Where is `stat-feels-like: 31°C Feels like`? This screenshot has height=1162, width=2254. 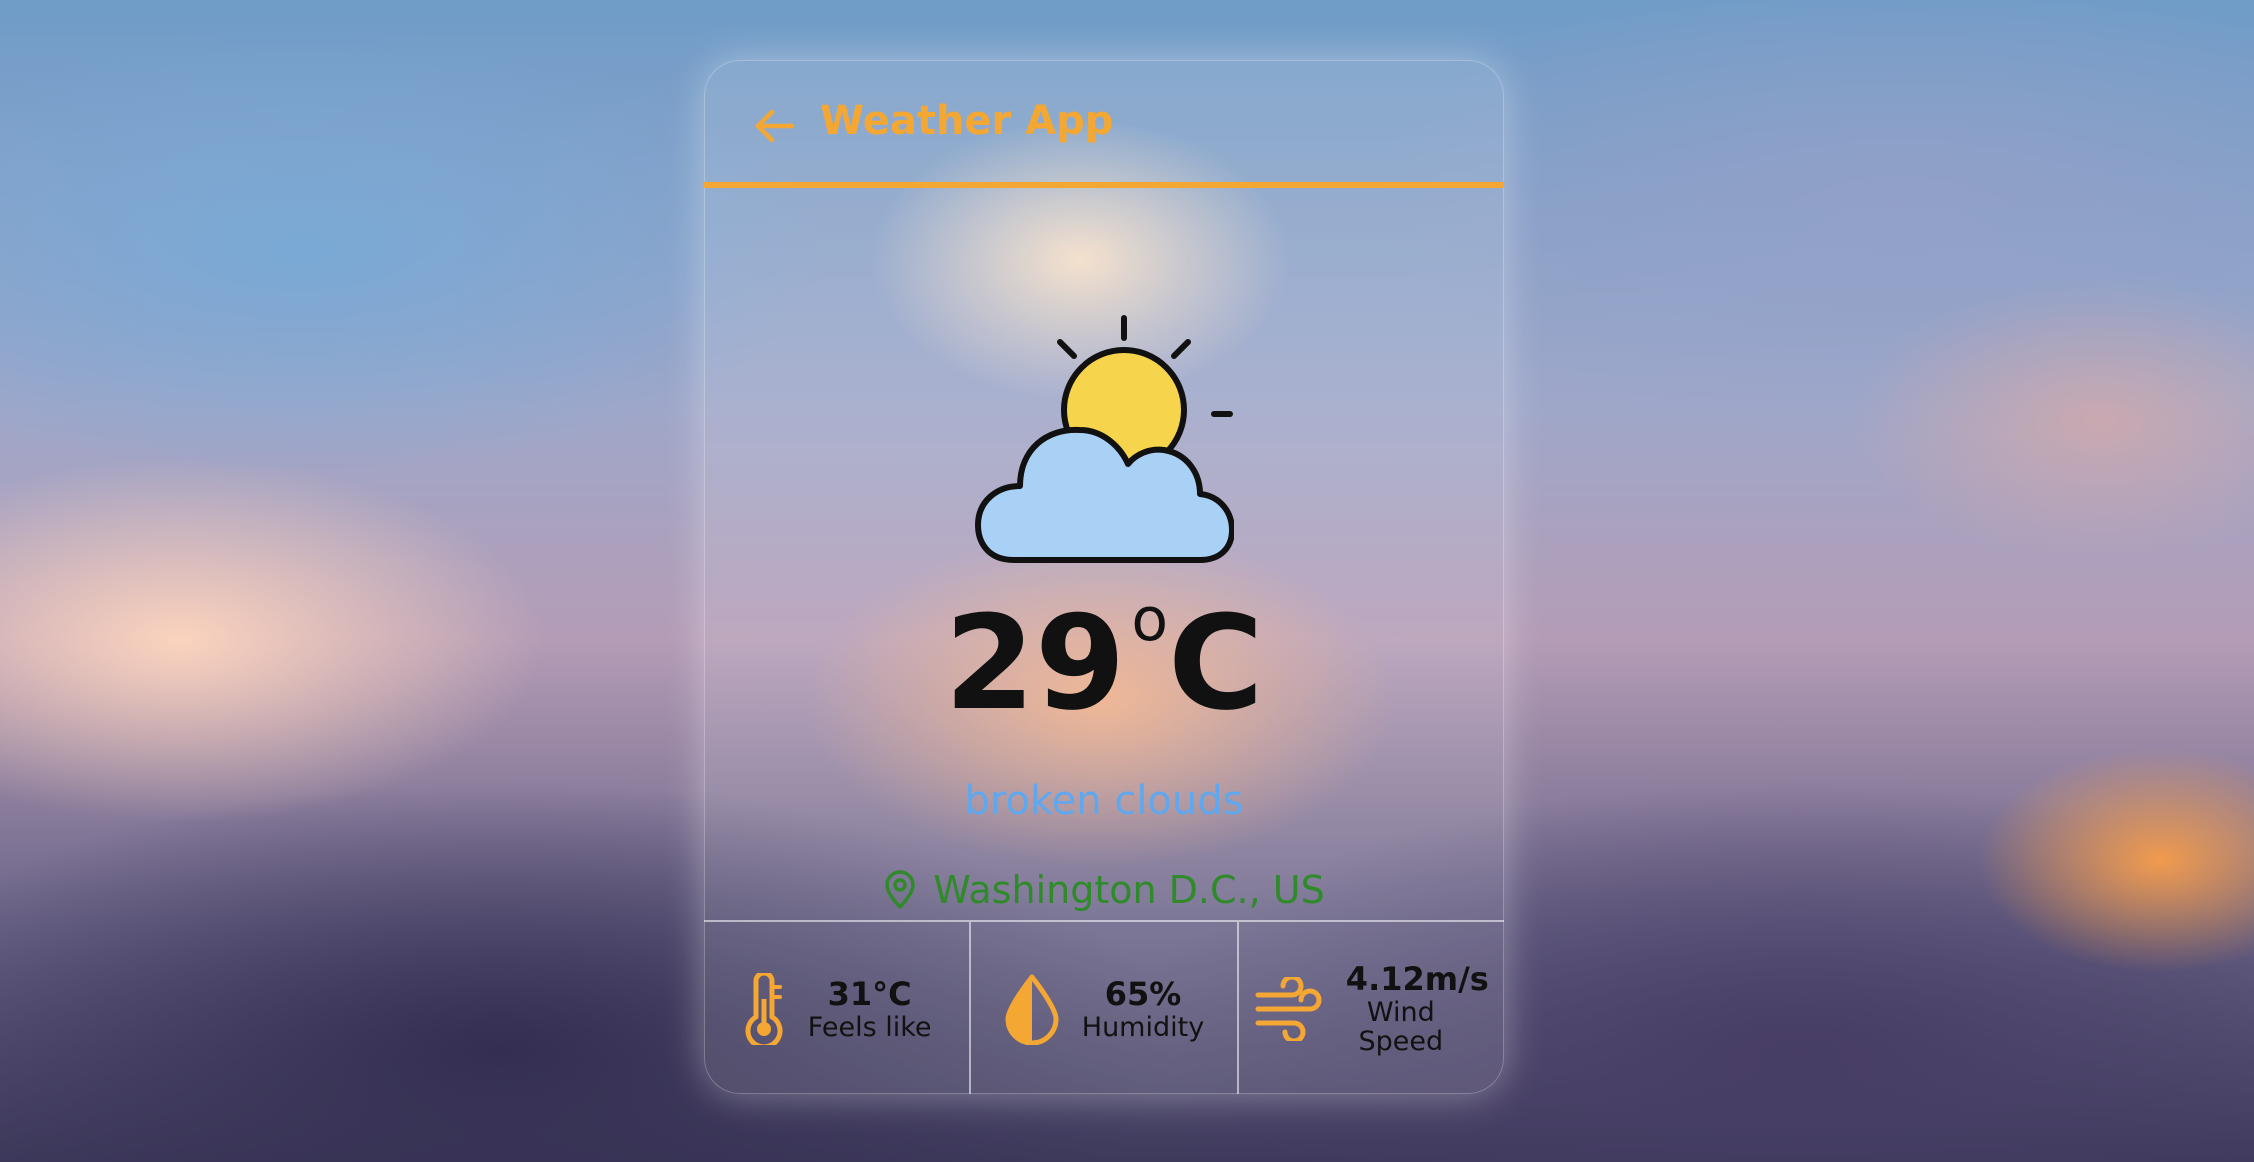 stat-feels-like: 31°C Feels like is located at coordinates (836, 1008).